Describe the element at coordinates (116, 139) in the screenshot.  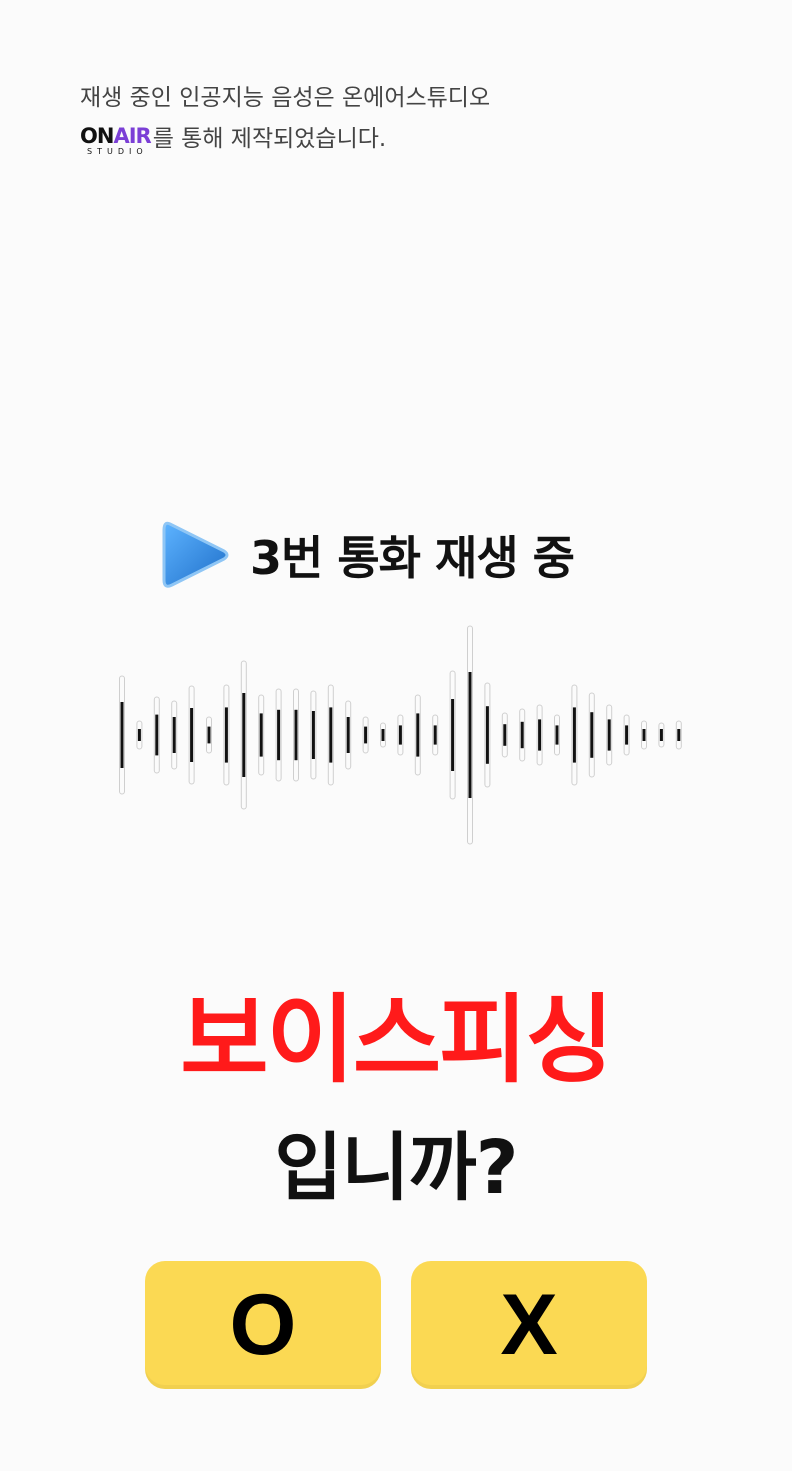
I see `onair-studio-logo: ONAIR STUDIO` at that location.